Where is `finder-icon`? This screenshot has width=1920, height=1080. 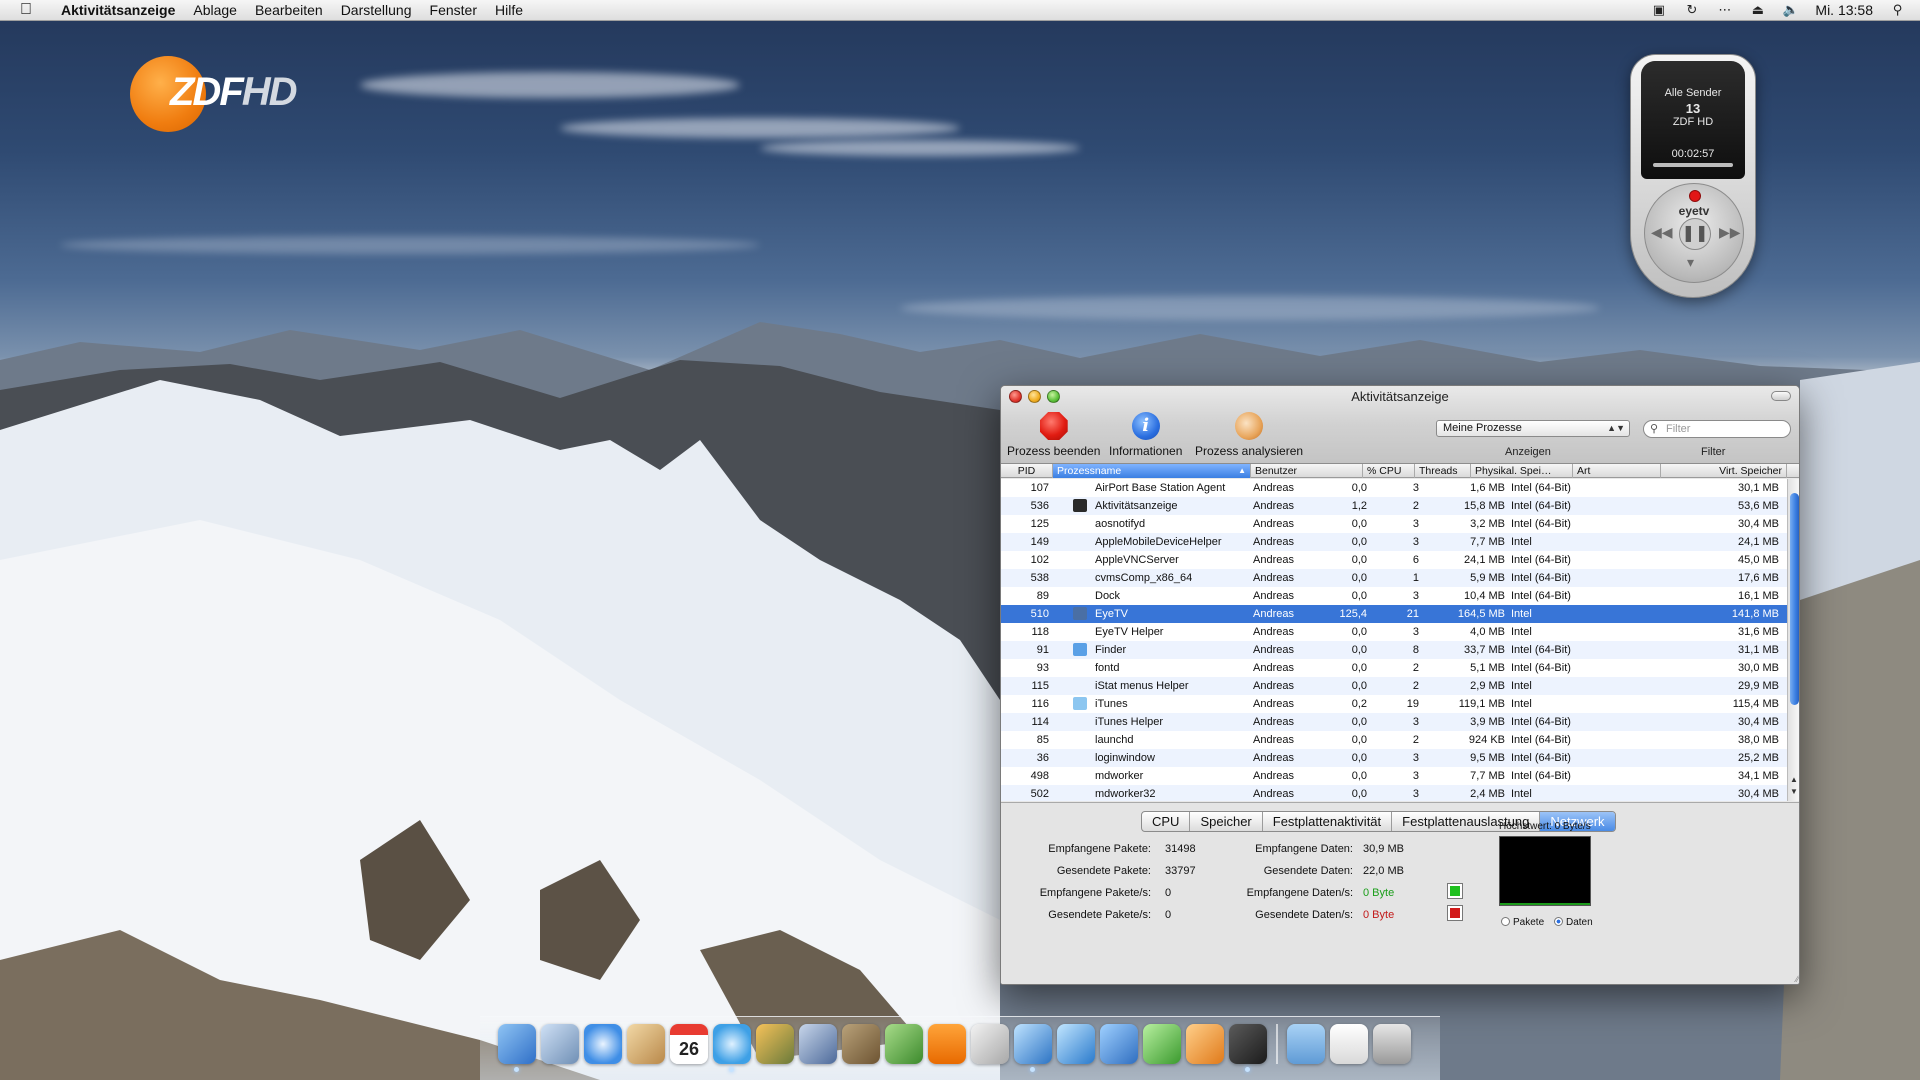
finder-icon is located at coordinates (517, 1048).